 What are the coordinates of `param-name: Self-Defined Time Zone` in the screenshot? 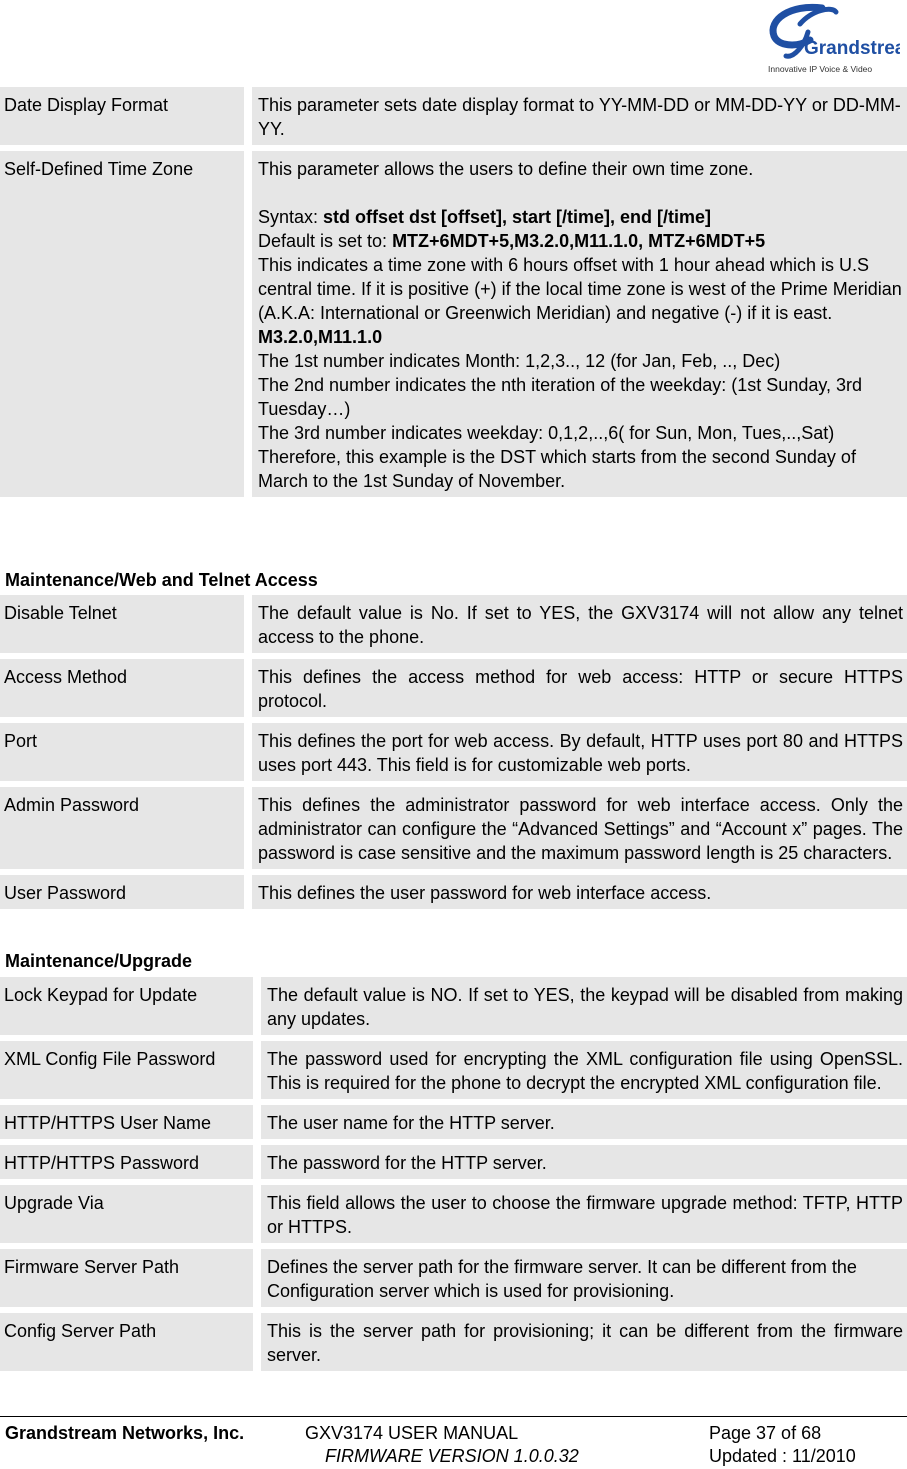 It's located at (122, 324).